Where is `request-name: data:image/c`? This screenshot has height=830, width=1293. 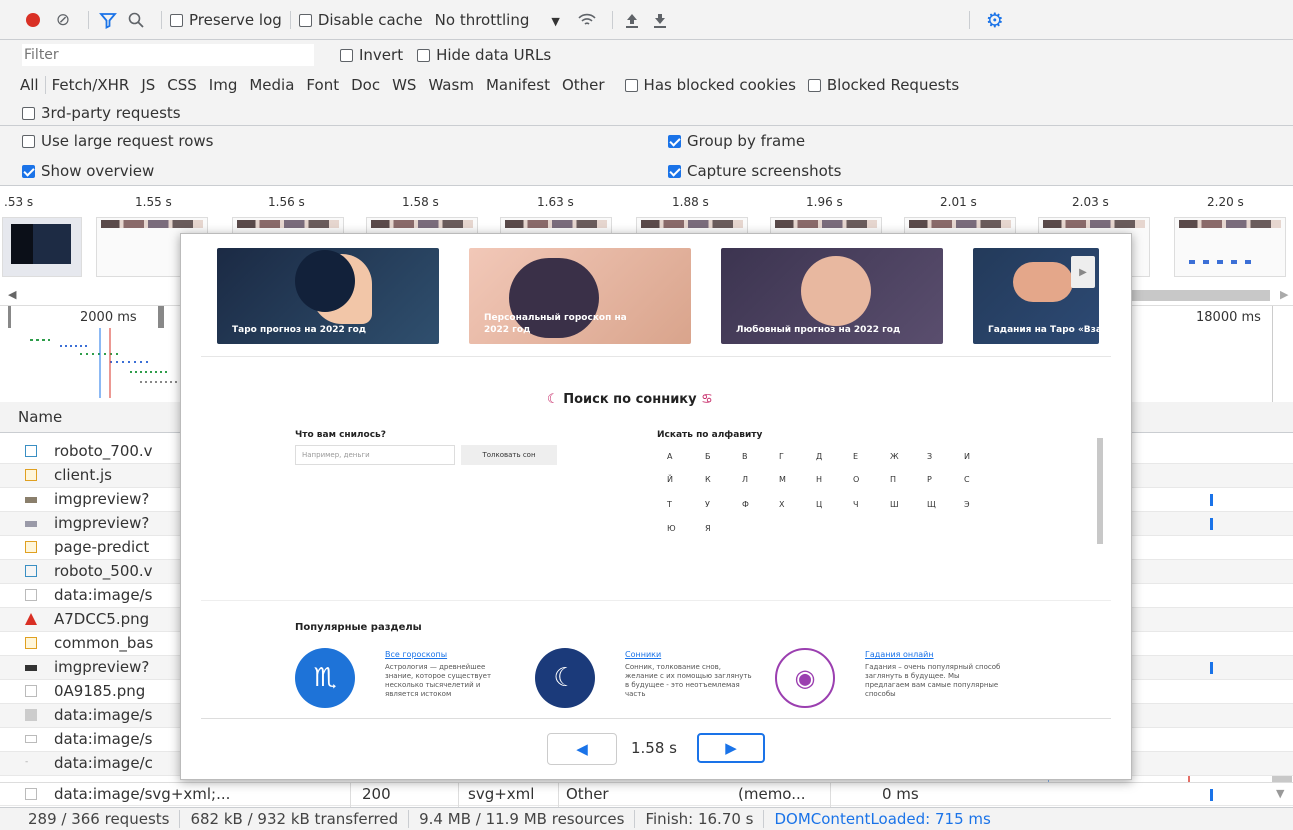
request-name: data:image/c is located at coordinates (103, 763).